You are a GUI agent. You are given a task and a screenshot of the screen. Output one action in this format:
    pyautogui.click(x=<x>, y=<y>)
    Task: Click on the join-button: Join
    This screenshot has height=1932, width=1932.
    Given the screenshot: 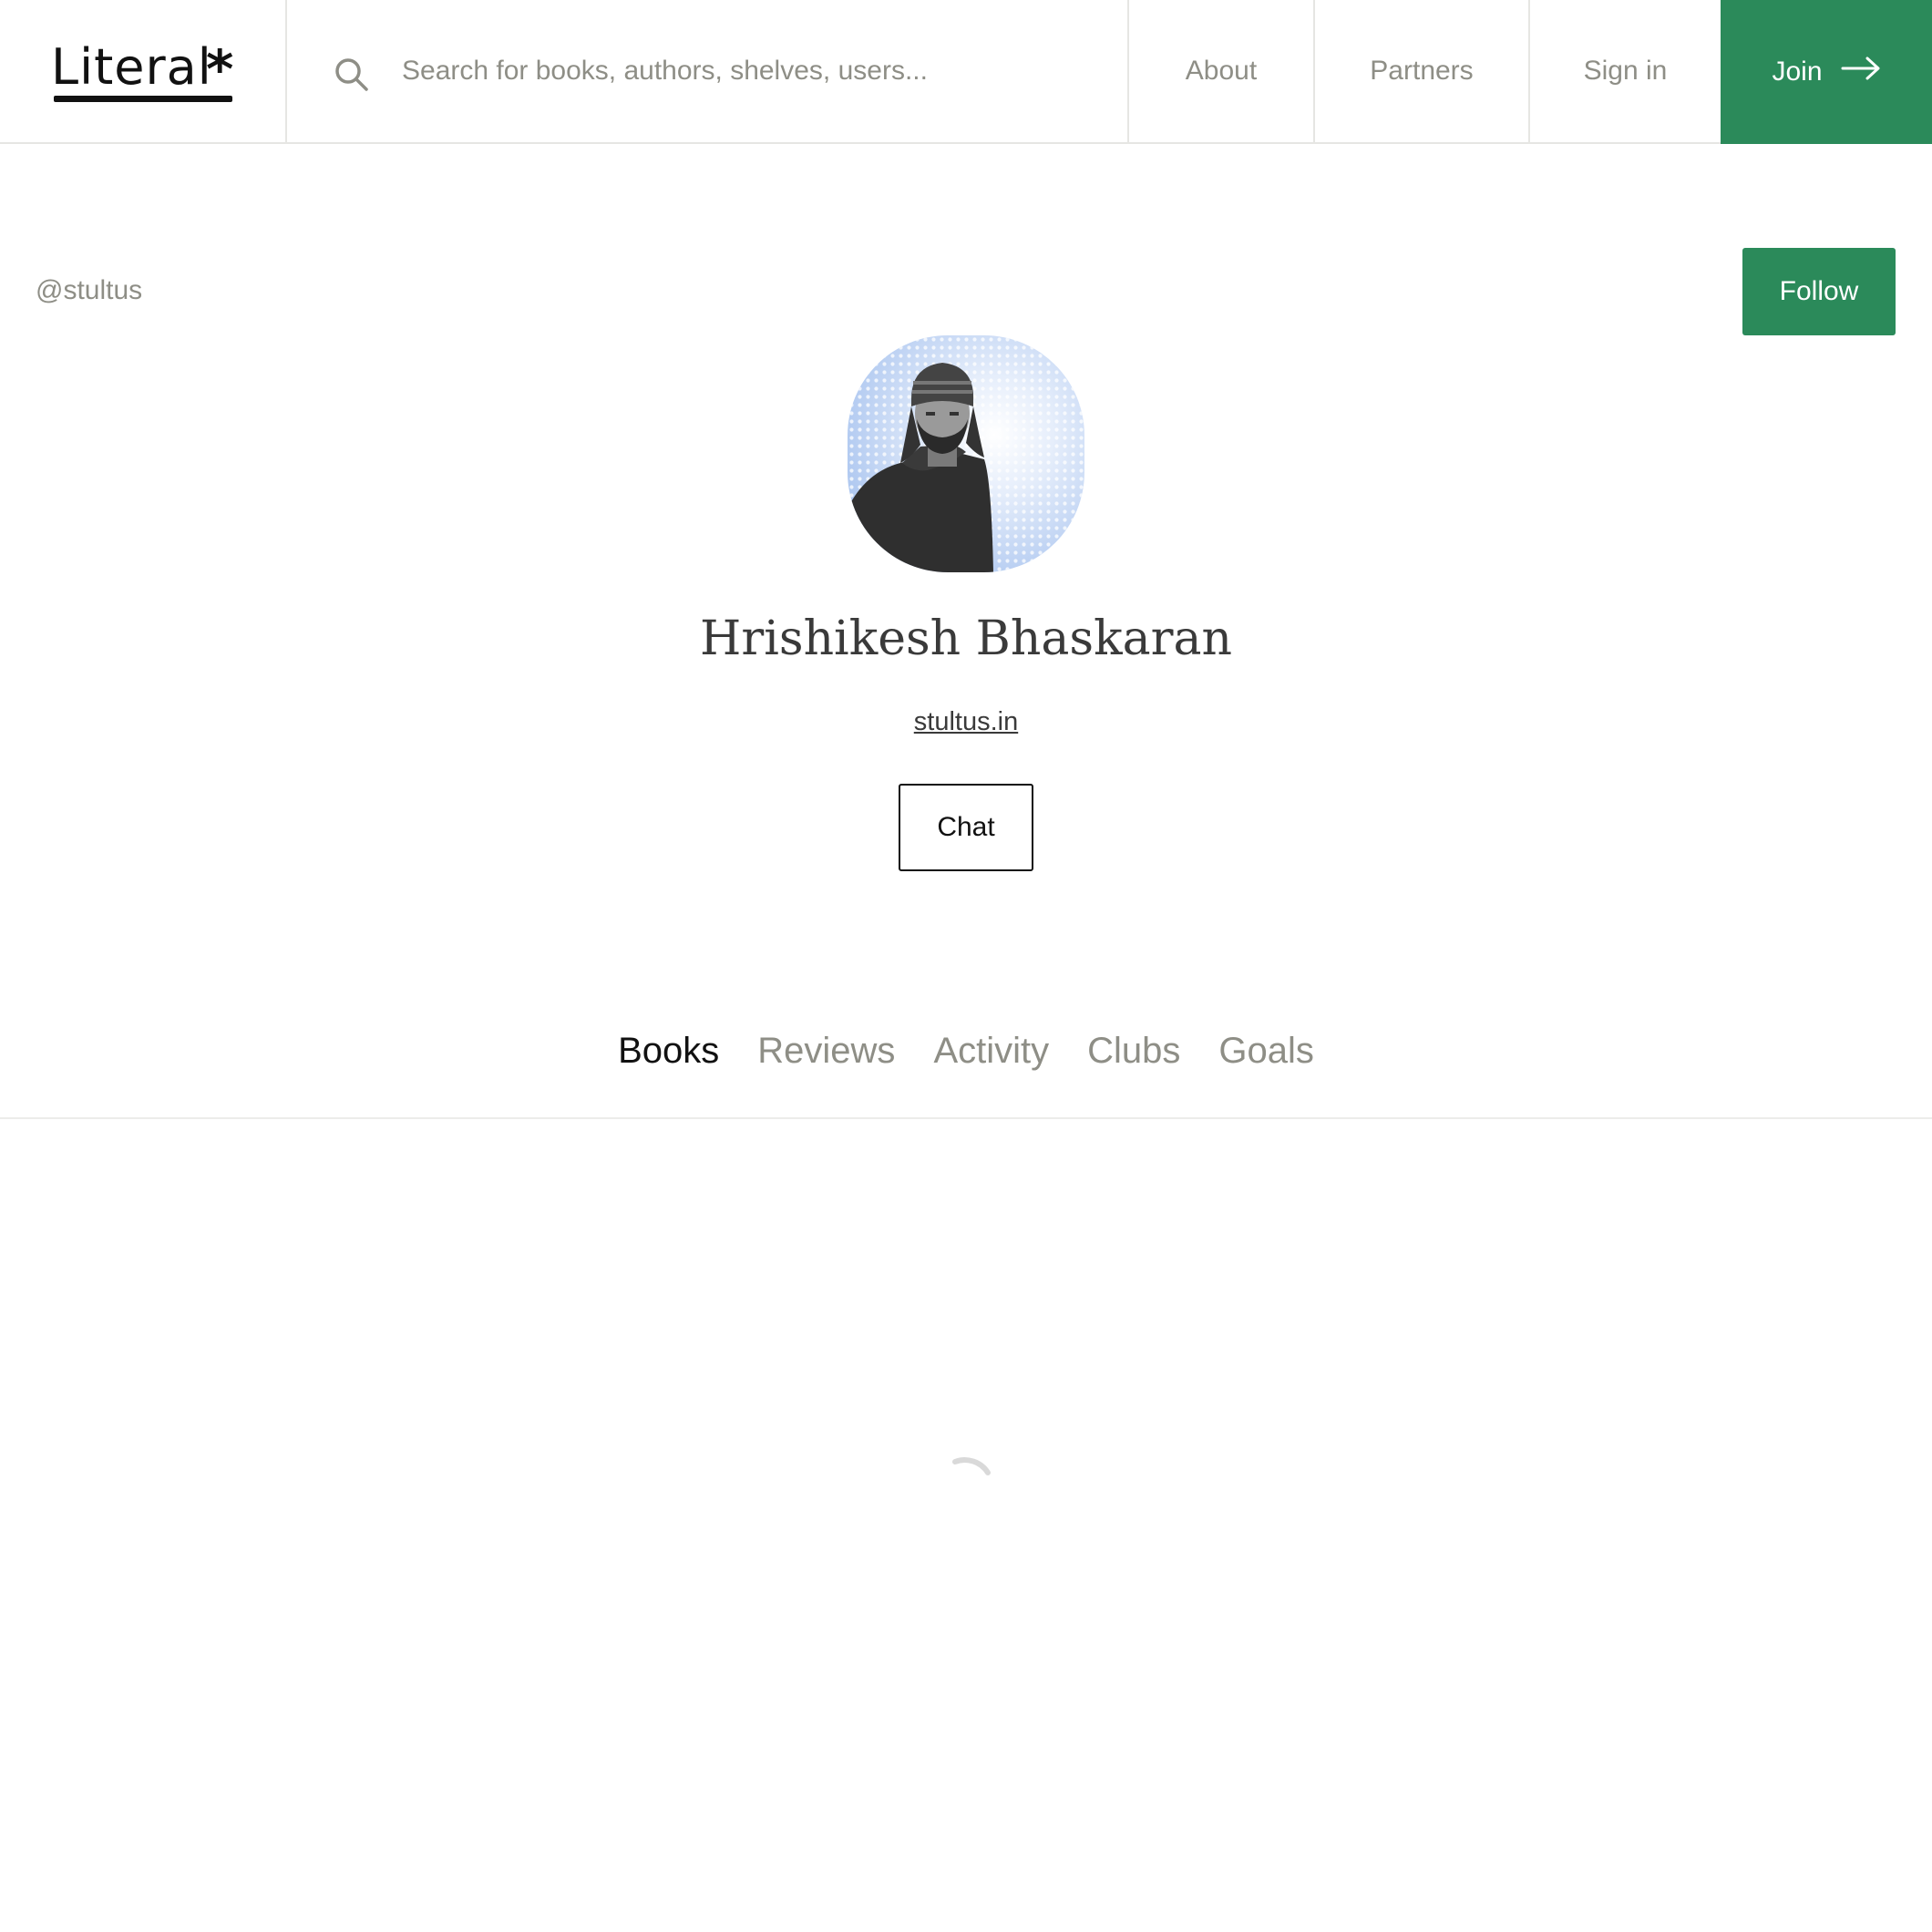 What is the action you would take?
    pyautogui.click(x=1826, y=72)
    